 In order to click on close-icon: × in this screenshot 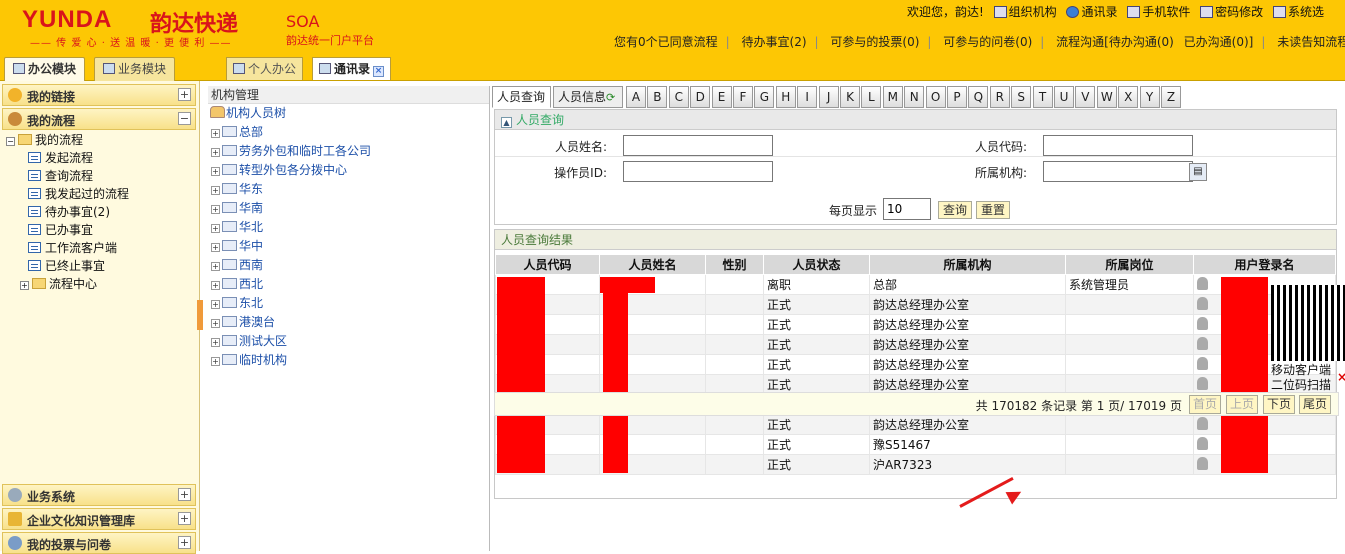, I will do `click(379, 71)`.